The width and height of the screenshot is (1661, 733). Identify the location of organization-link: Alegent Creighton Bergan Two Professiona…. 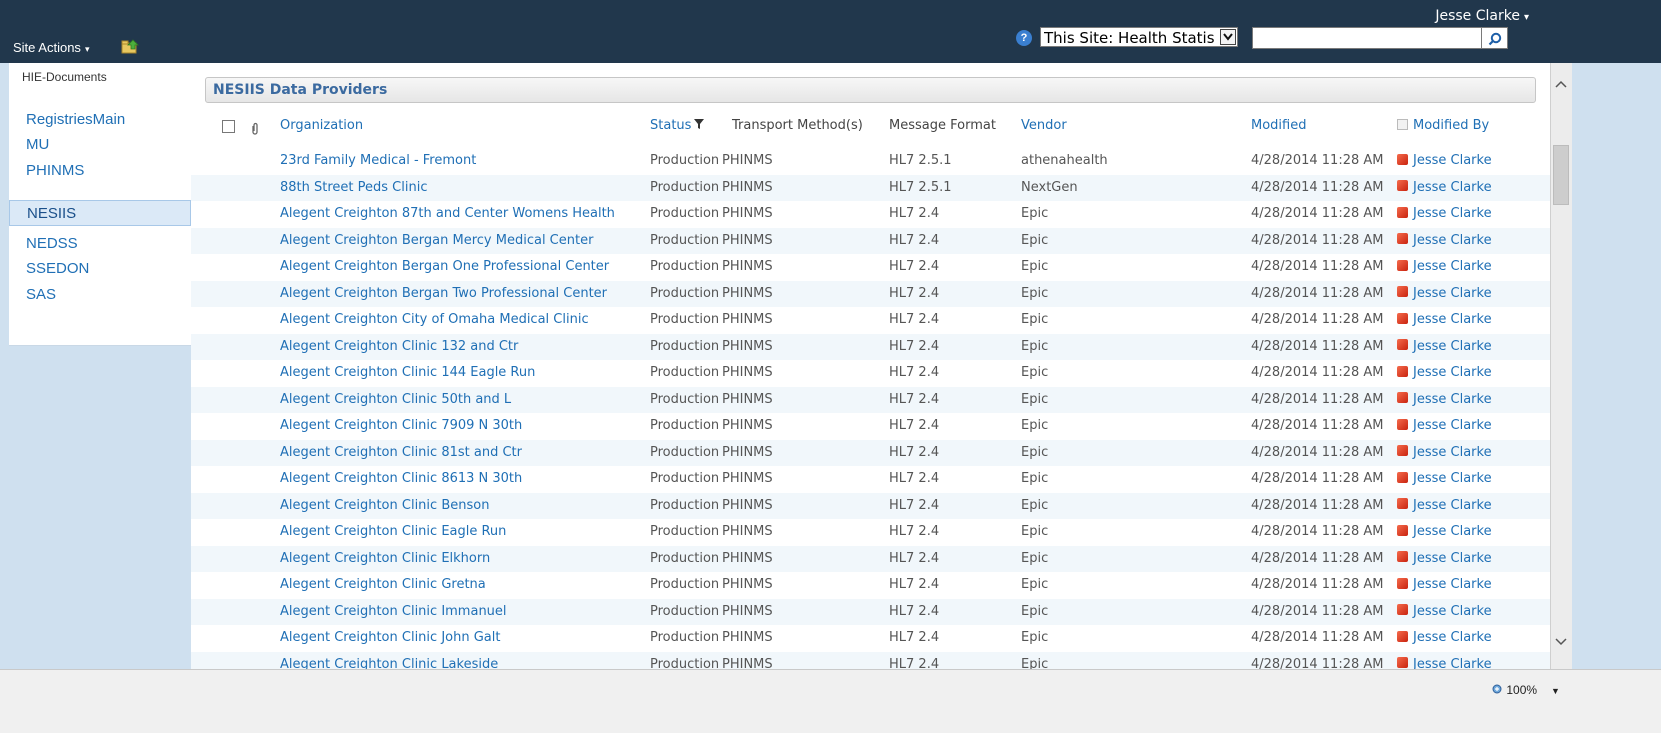
(443, 293).